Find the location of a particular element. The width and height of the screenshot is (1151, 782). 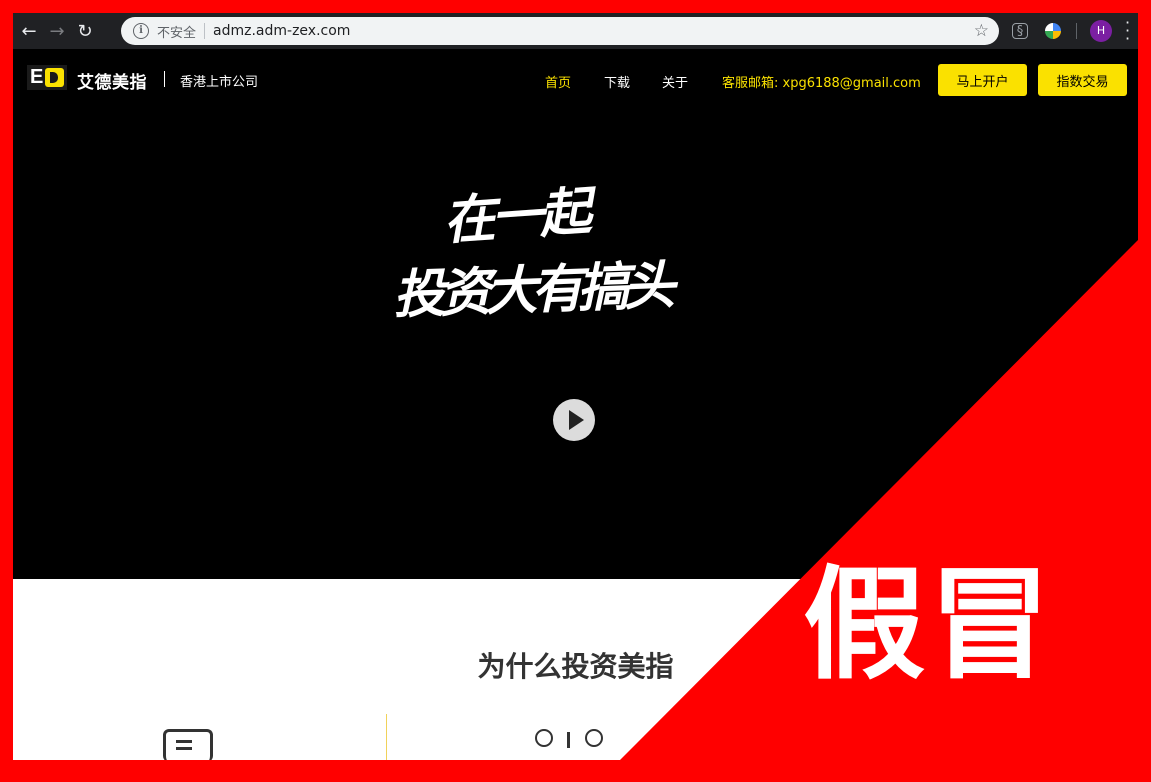

fake-warning-label: 假冒 is located at coordinates (929, 625).